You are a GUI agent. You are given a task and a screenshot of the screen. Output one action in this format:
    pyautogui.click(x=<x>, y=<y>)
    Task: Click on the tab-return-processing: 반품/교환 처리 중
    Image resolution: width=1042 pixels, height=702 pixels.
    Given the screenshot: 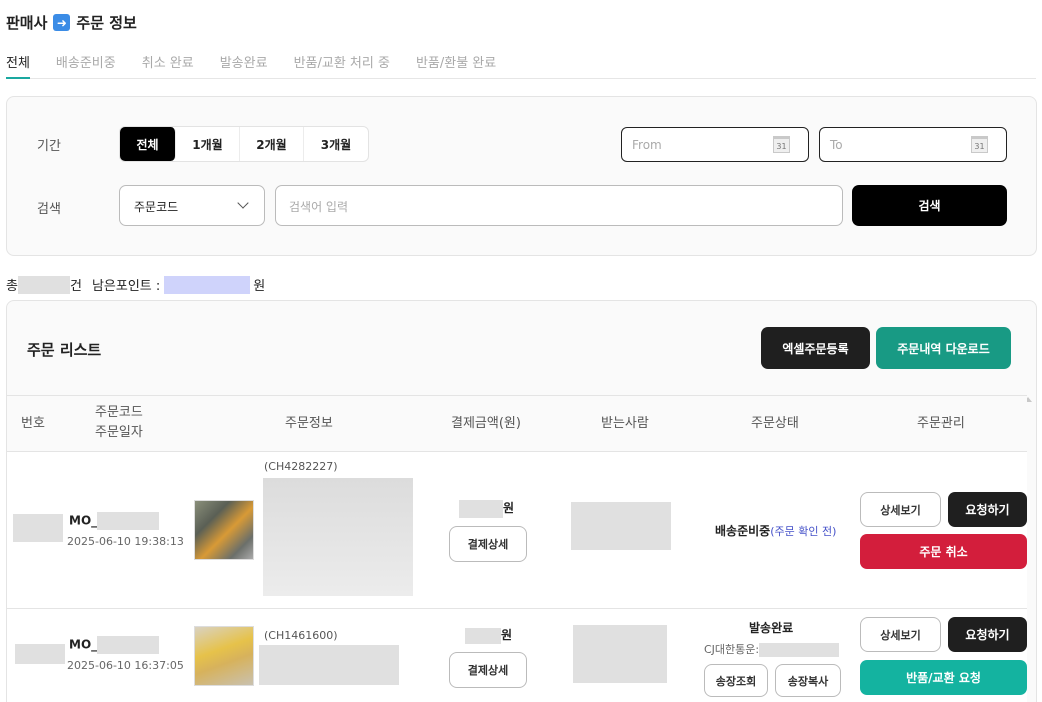 What is the action you would take?
    pyautogui.click(x=342, y=64)
    